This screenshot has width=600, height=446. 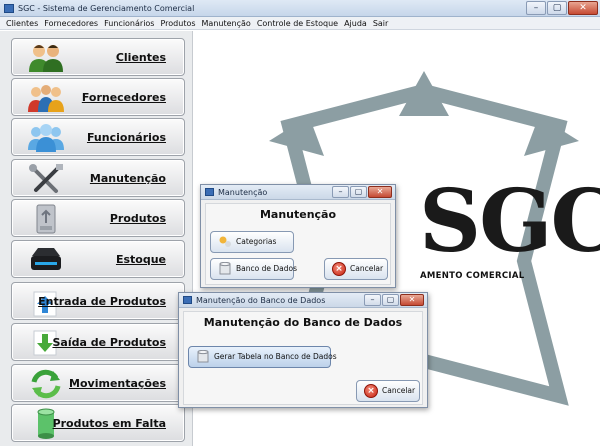 I want to click on logo-text: SGC, so click(x=509, y=221).